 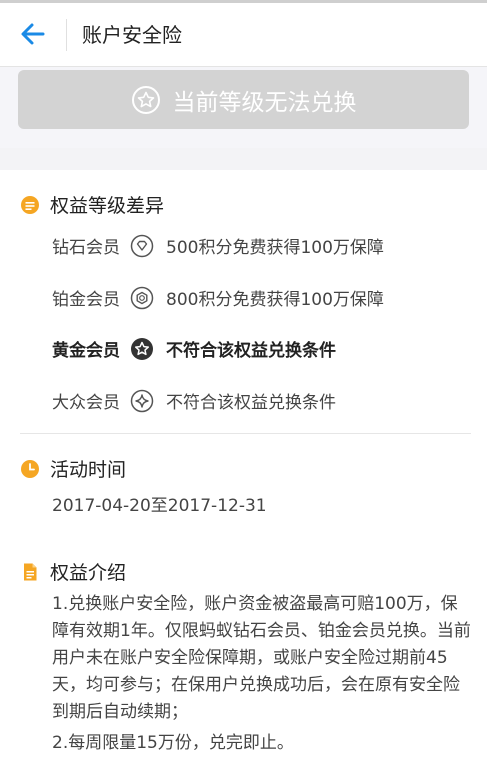 What do you see at coordinates (142, 348) in the screenshot?
I see `star-badge-icon` at bounding box center [142, 348].